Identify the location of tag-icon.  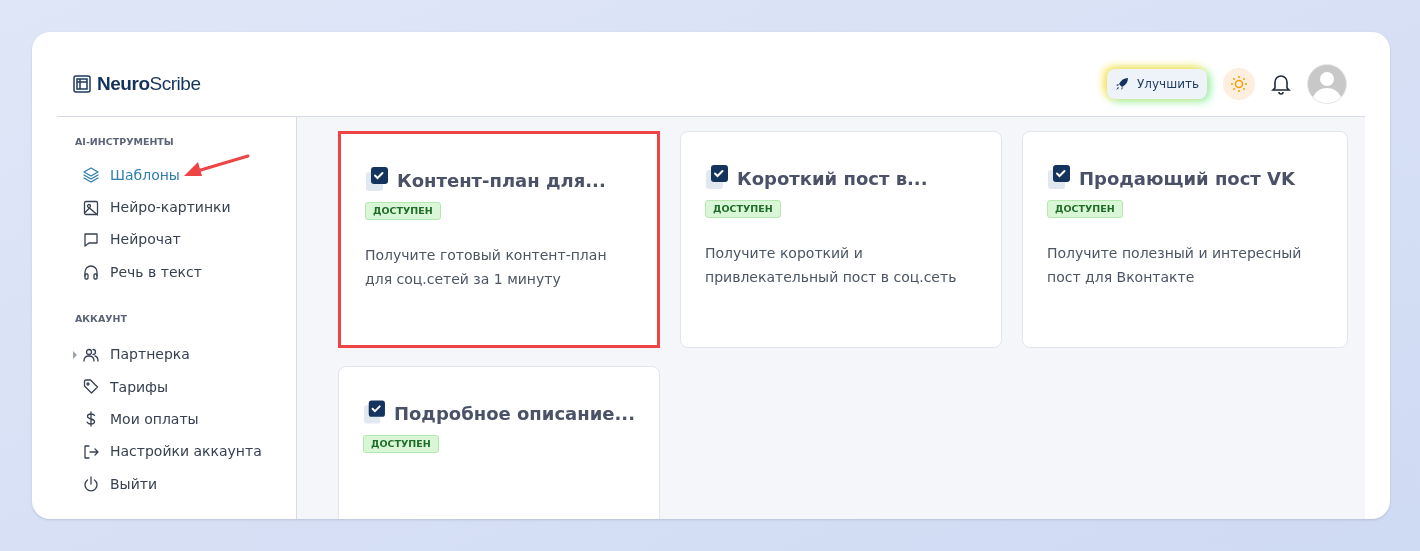
(91, 387).